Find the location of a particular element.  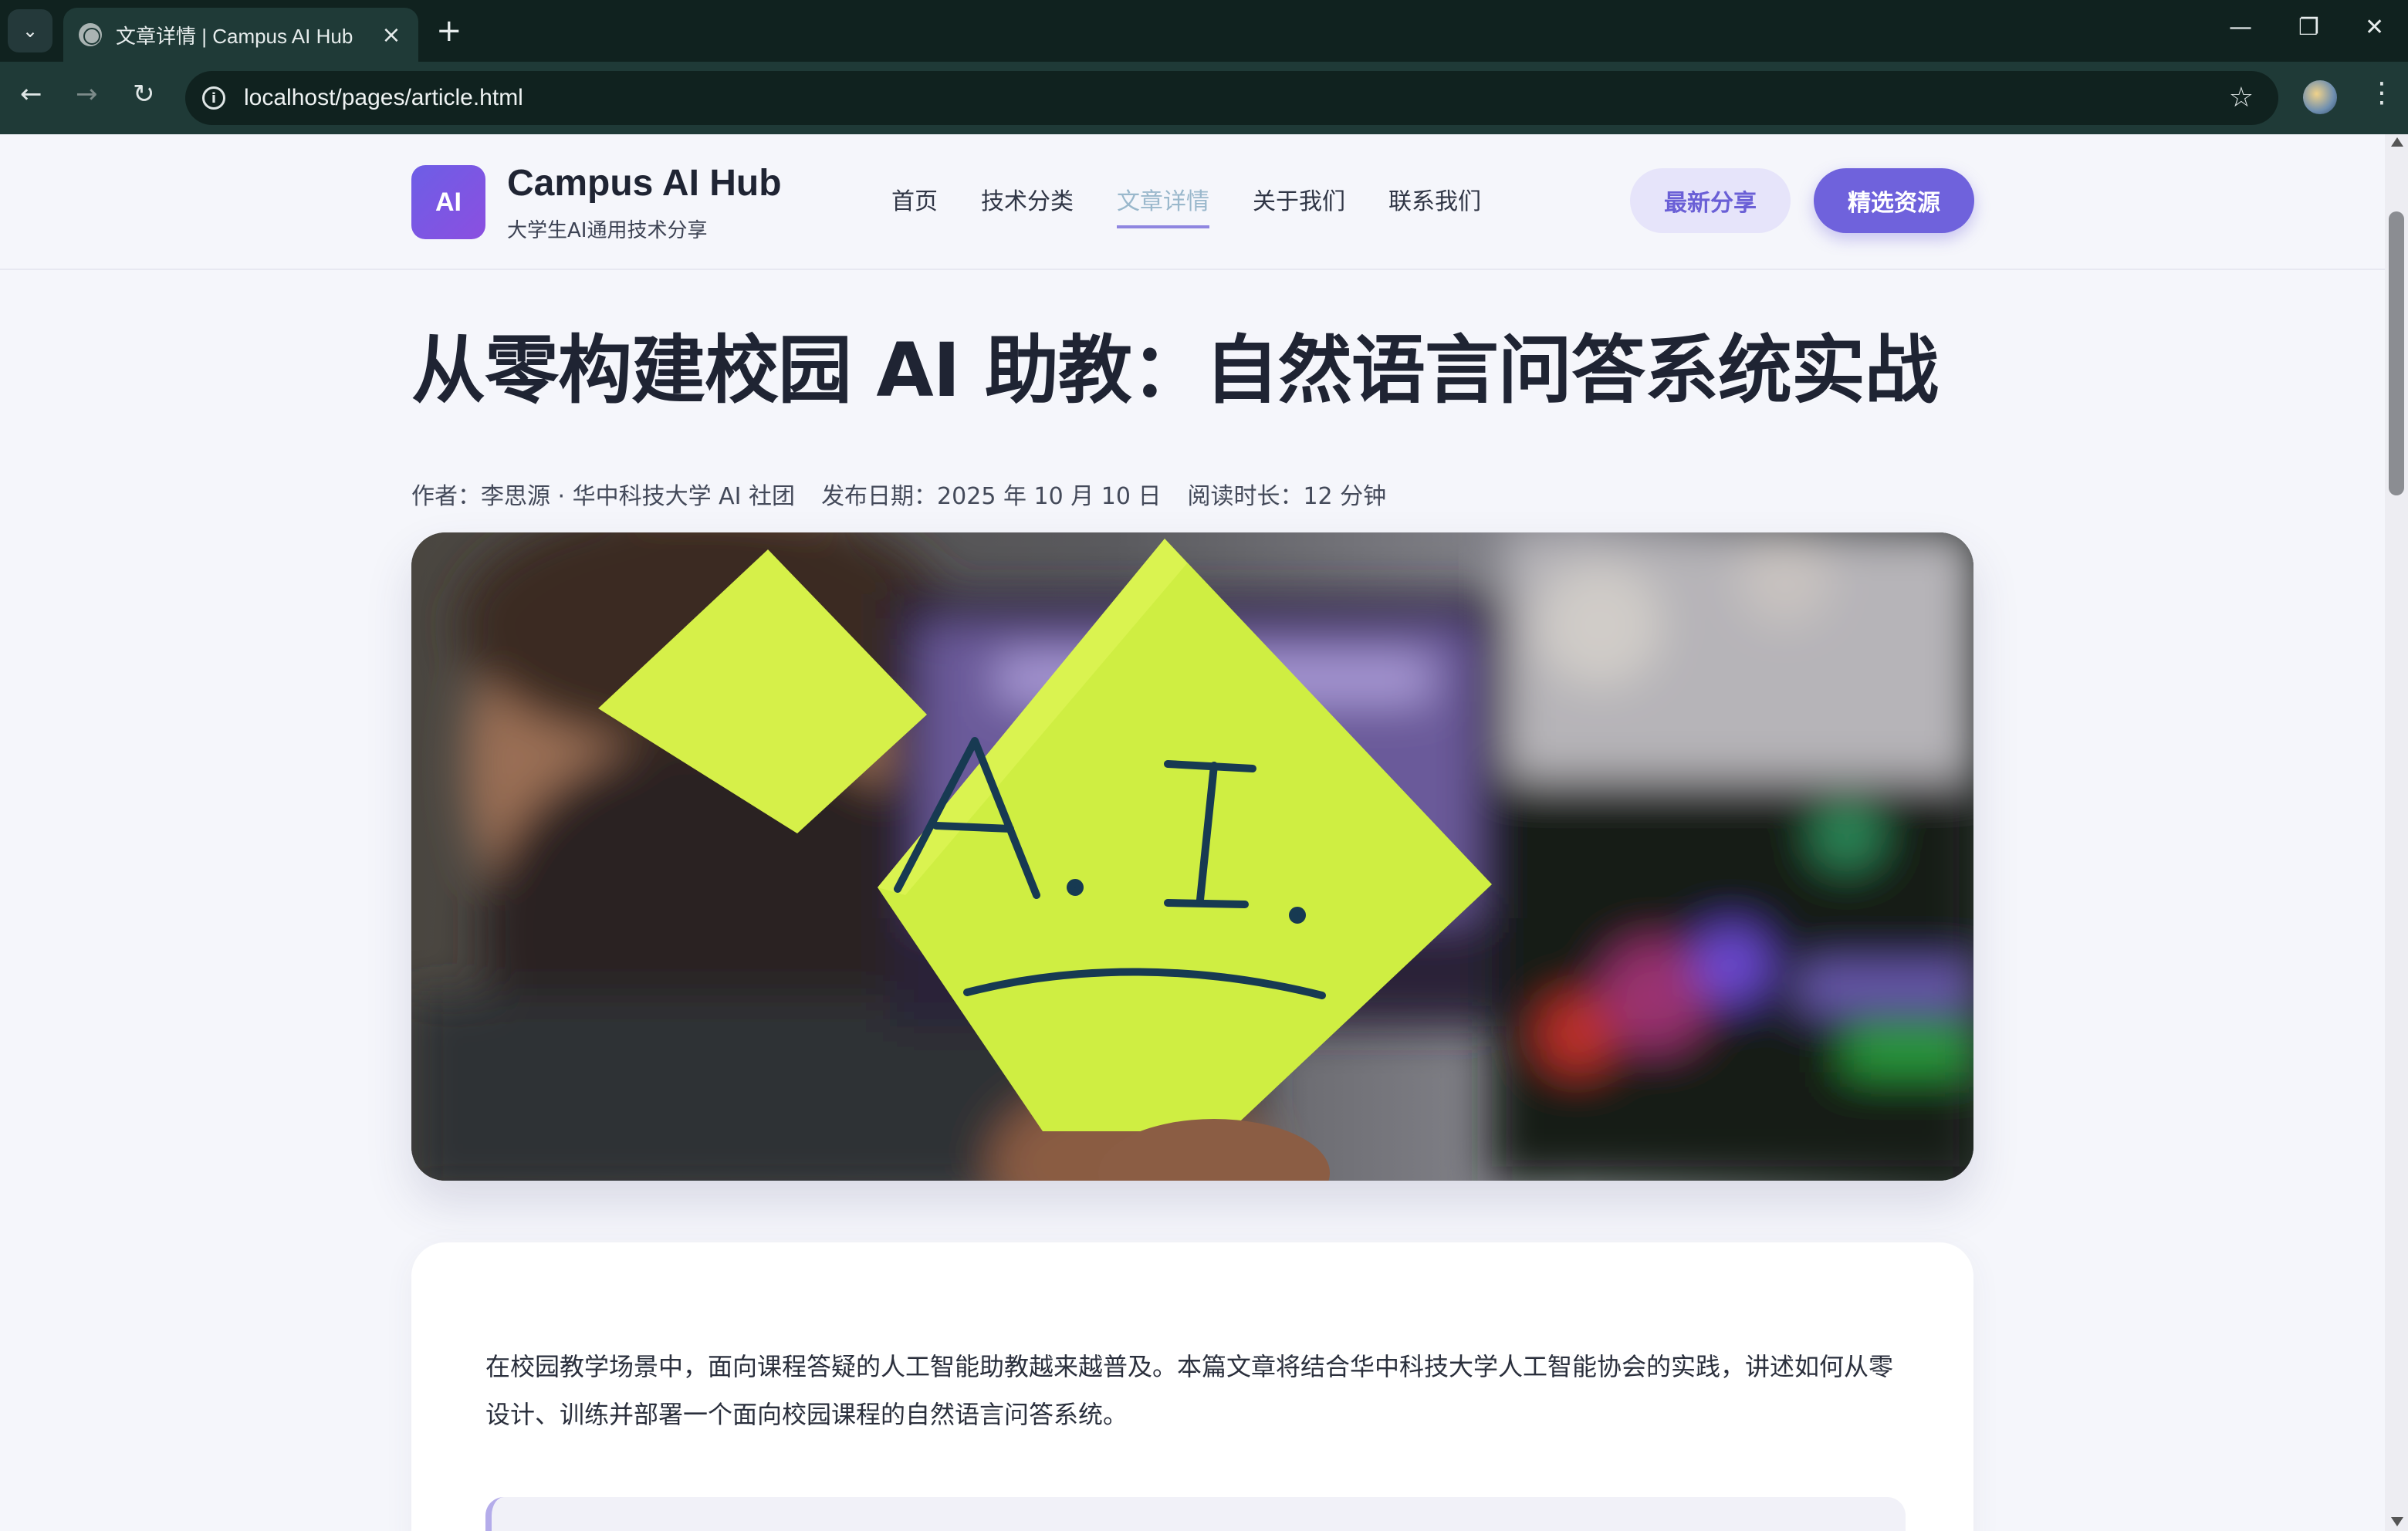

article-read-time: 阅读时长：12 分钟 is located at coordinates (1287, 497).